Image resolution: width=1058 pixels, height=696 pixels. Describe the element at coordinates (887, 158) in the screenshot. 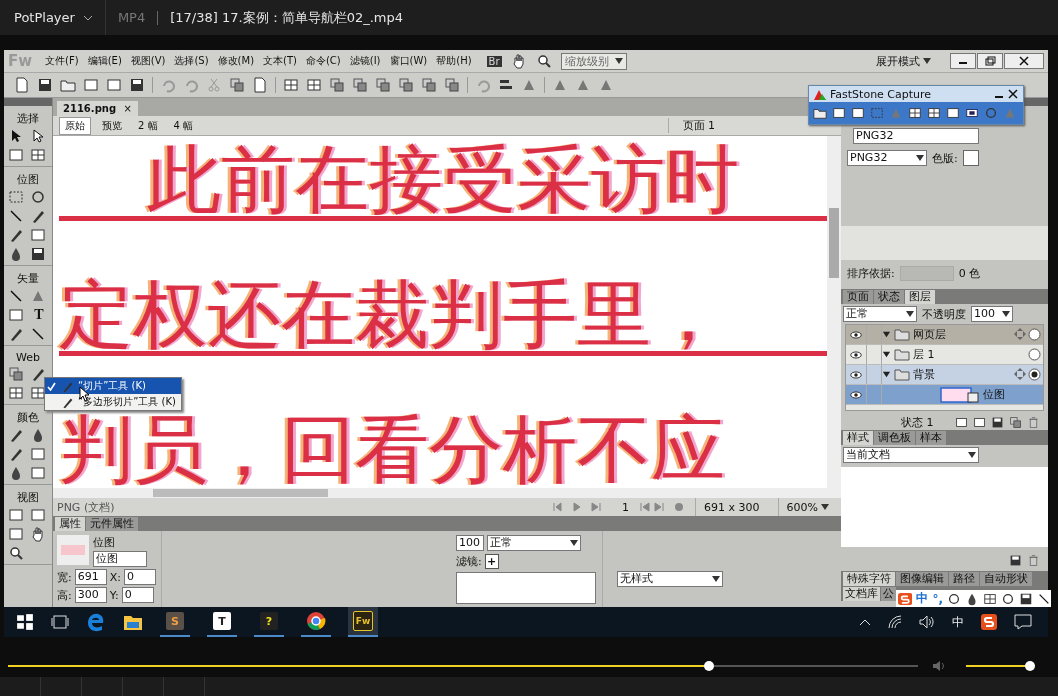

I see `export-format-dropdown: PNG32` at that location.